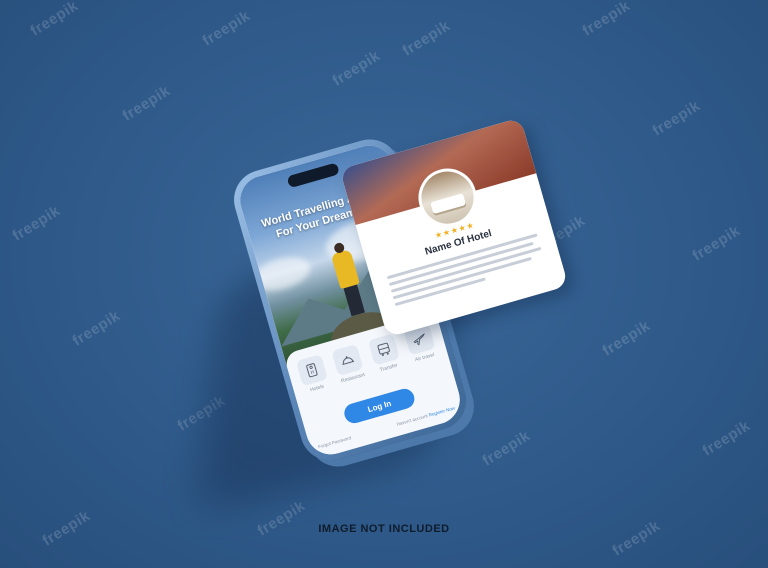 This screenshot has height=568, width=768. I want to click on category-label: Hotels, so click(317, 388).